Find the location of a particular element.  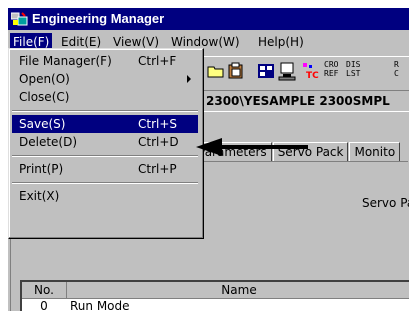

menu-item-label: Save(S) is located at coordinates (42, 124).